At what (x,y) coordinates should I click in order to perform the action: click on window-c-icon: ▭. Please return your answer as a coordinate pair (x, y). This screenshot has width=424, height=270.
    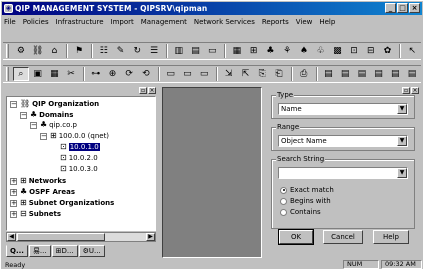
    Looking at the image, I should click on (204, 74).